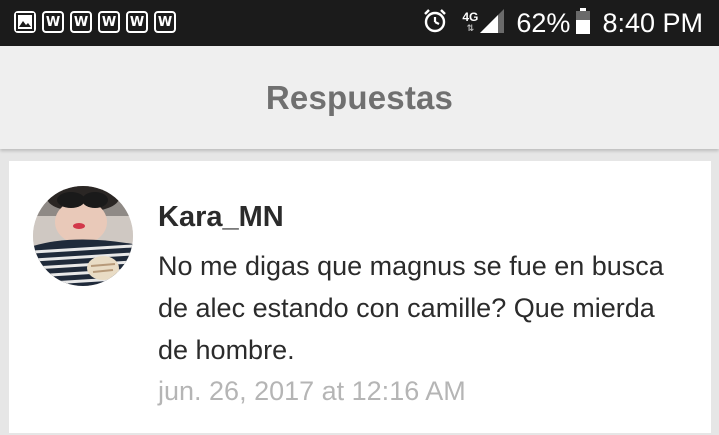  I want to click on comment-username: Kara_MN, so click(428, 217).